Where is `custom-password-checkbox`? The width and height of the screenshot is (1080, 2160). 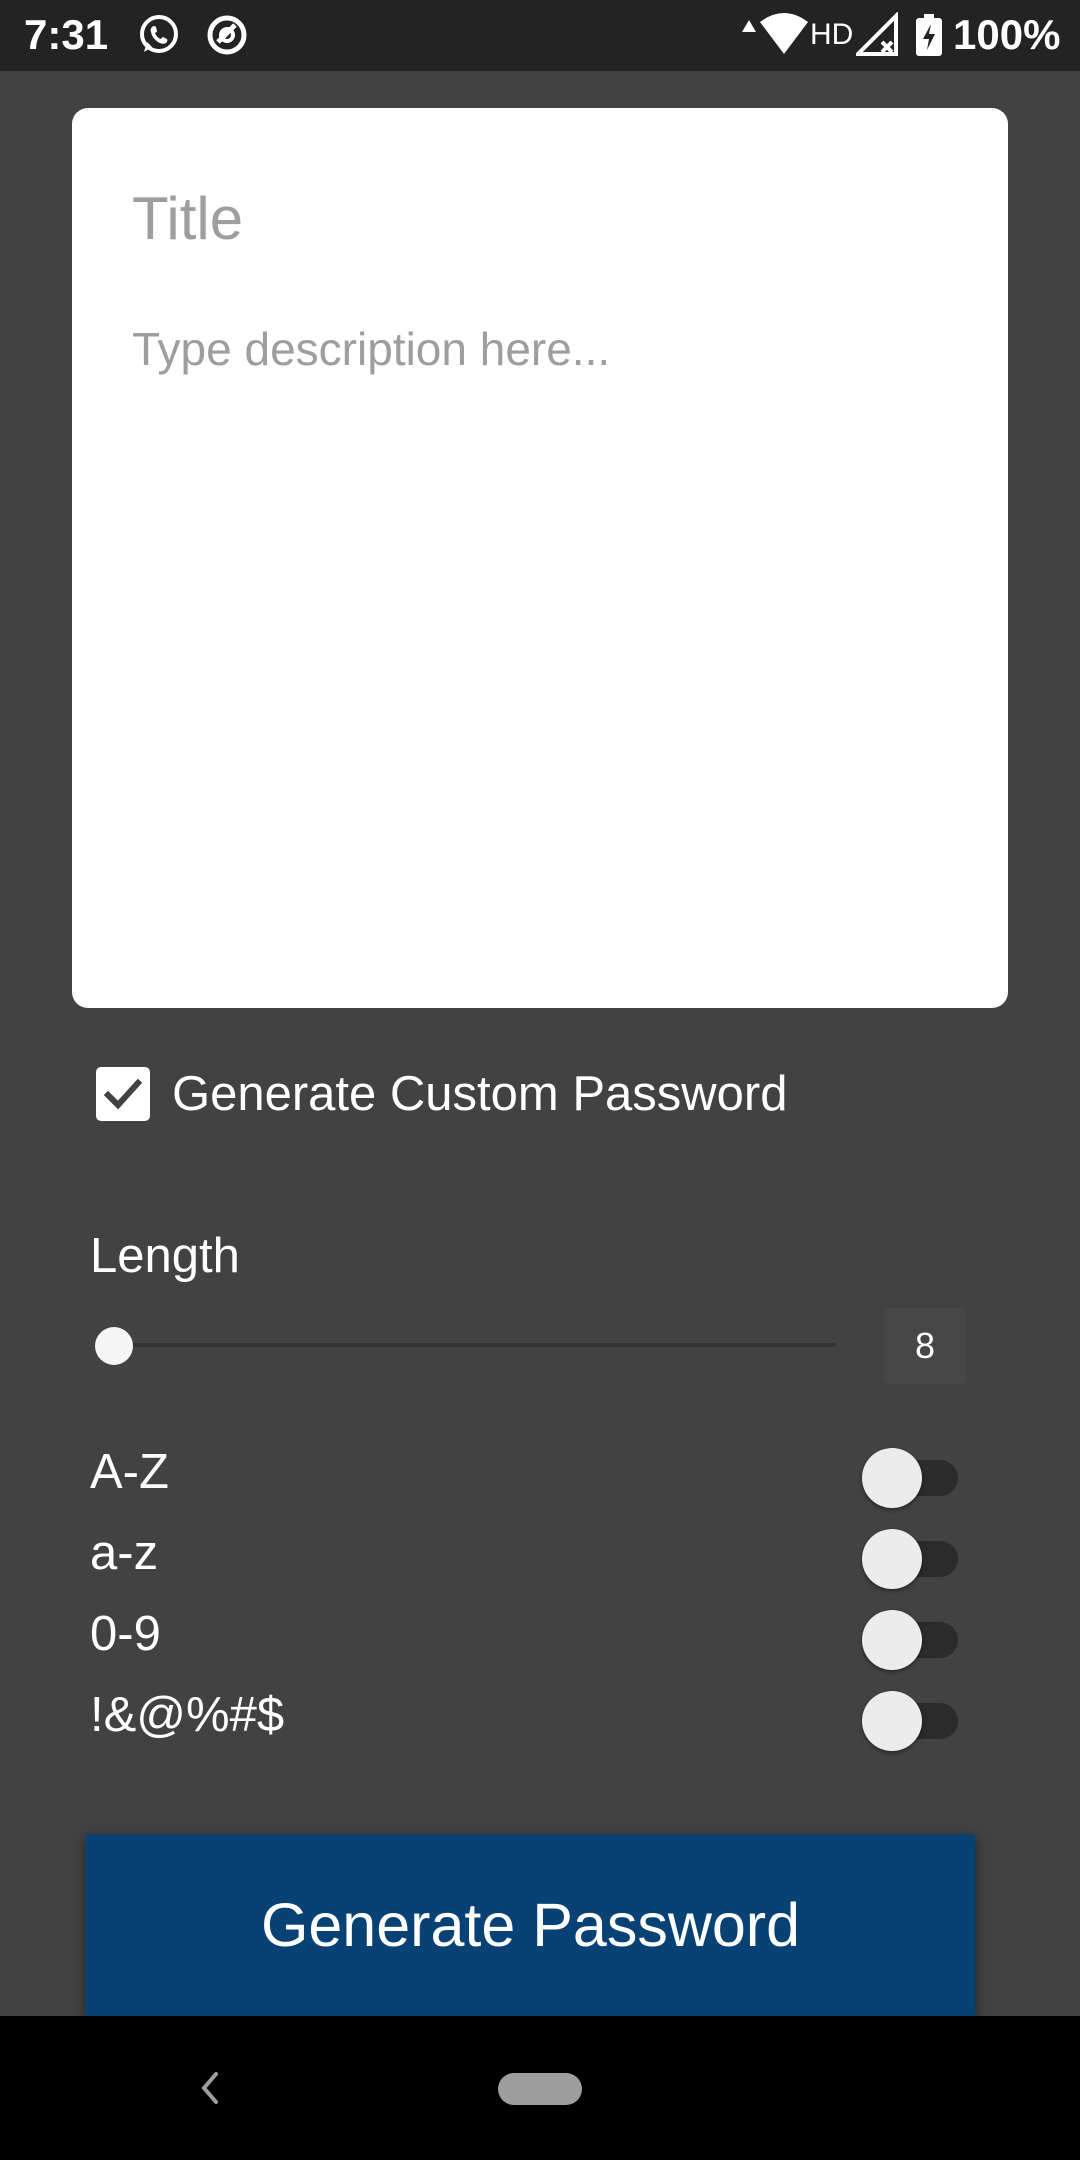 custom-password-checkbox is located at coordinates (123, 1094).